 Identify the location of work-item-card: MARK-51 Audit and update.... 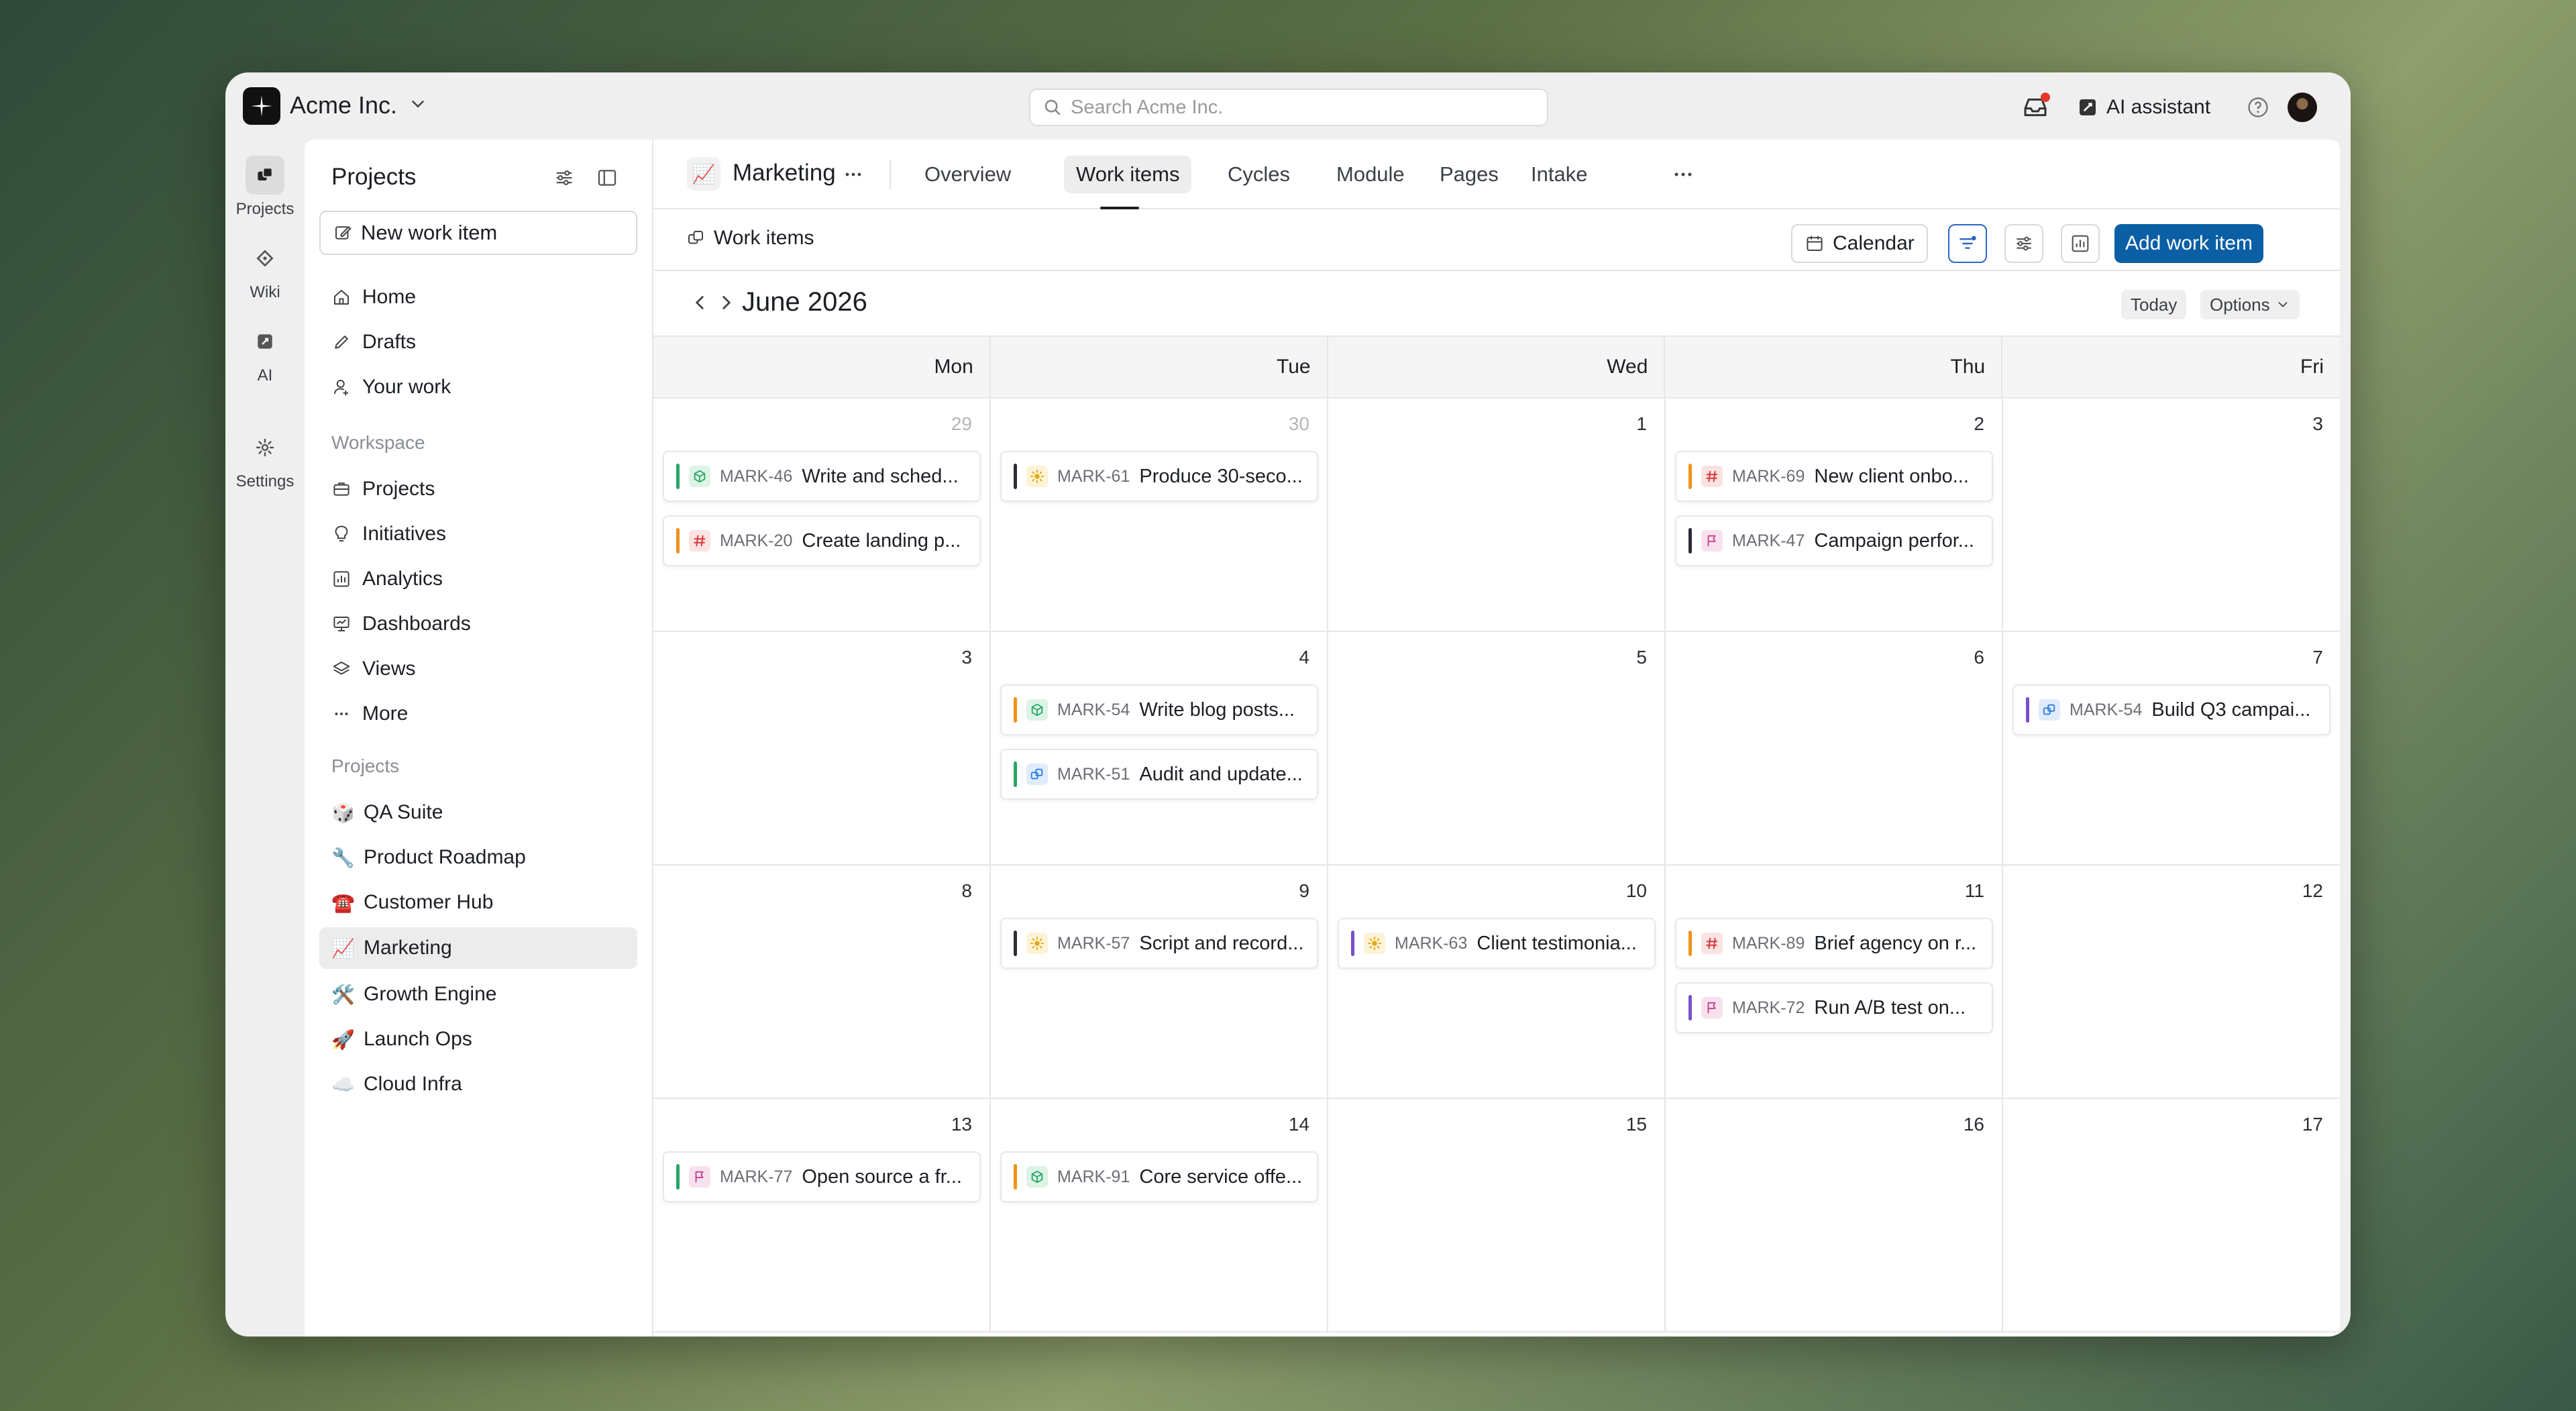
(1159, 774).